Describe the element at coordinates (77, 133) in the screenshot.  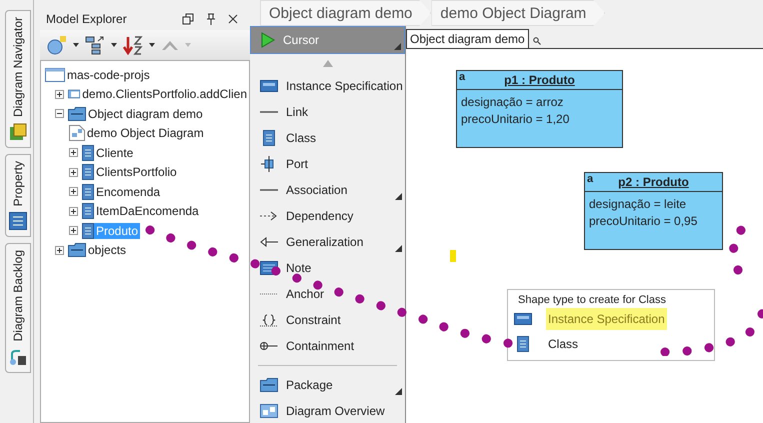
I see `diagram-icon` at that location.